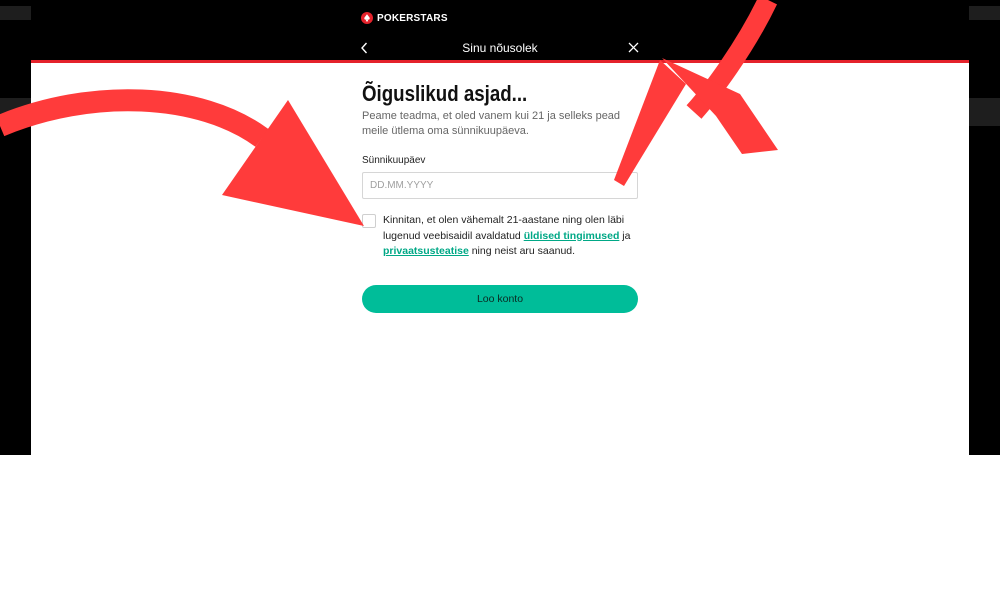 Image resolution: width=1000 pixels, height=600 pixels. I want to click on birthdate-label: Sünnikuupäev, so click(394, 160).